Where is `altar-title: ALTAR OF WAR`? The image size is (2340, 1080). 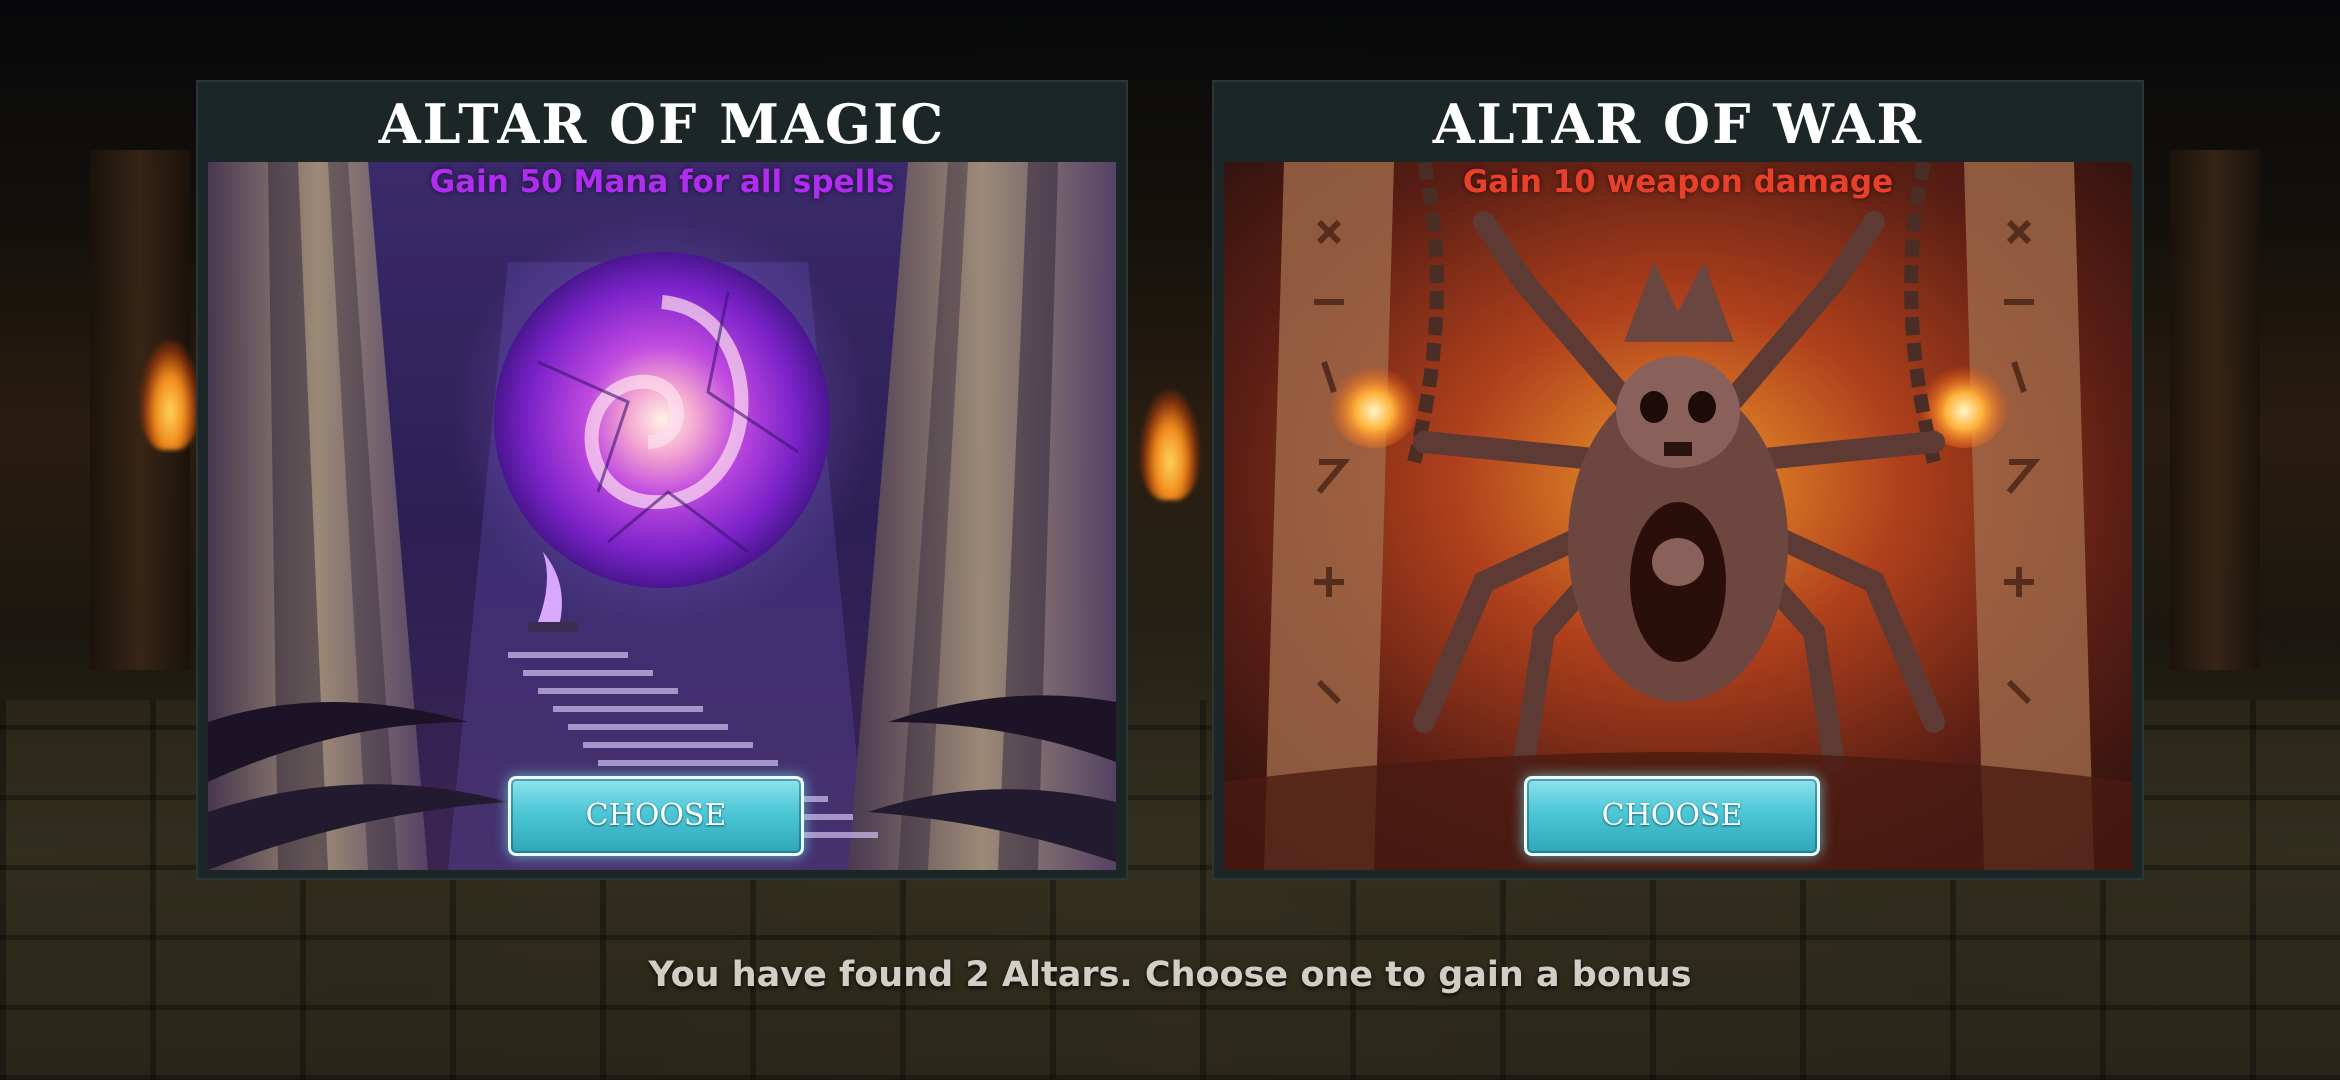
altar-title: ALTAR OF WAR is located at coordinates (1678, 124).